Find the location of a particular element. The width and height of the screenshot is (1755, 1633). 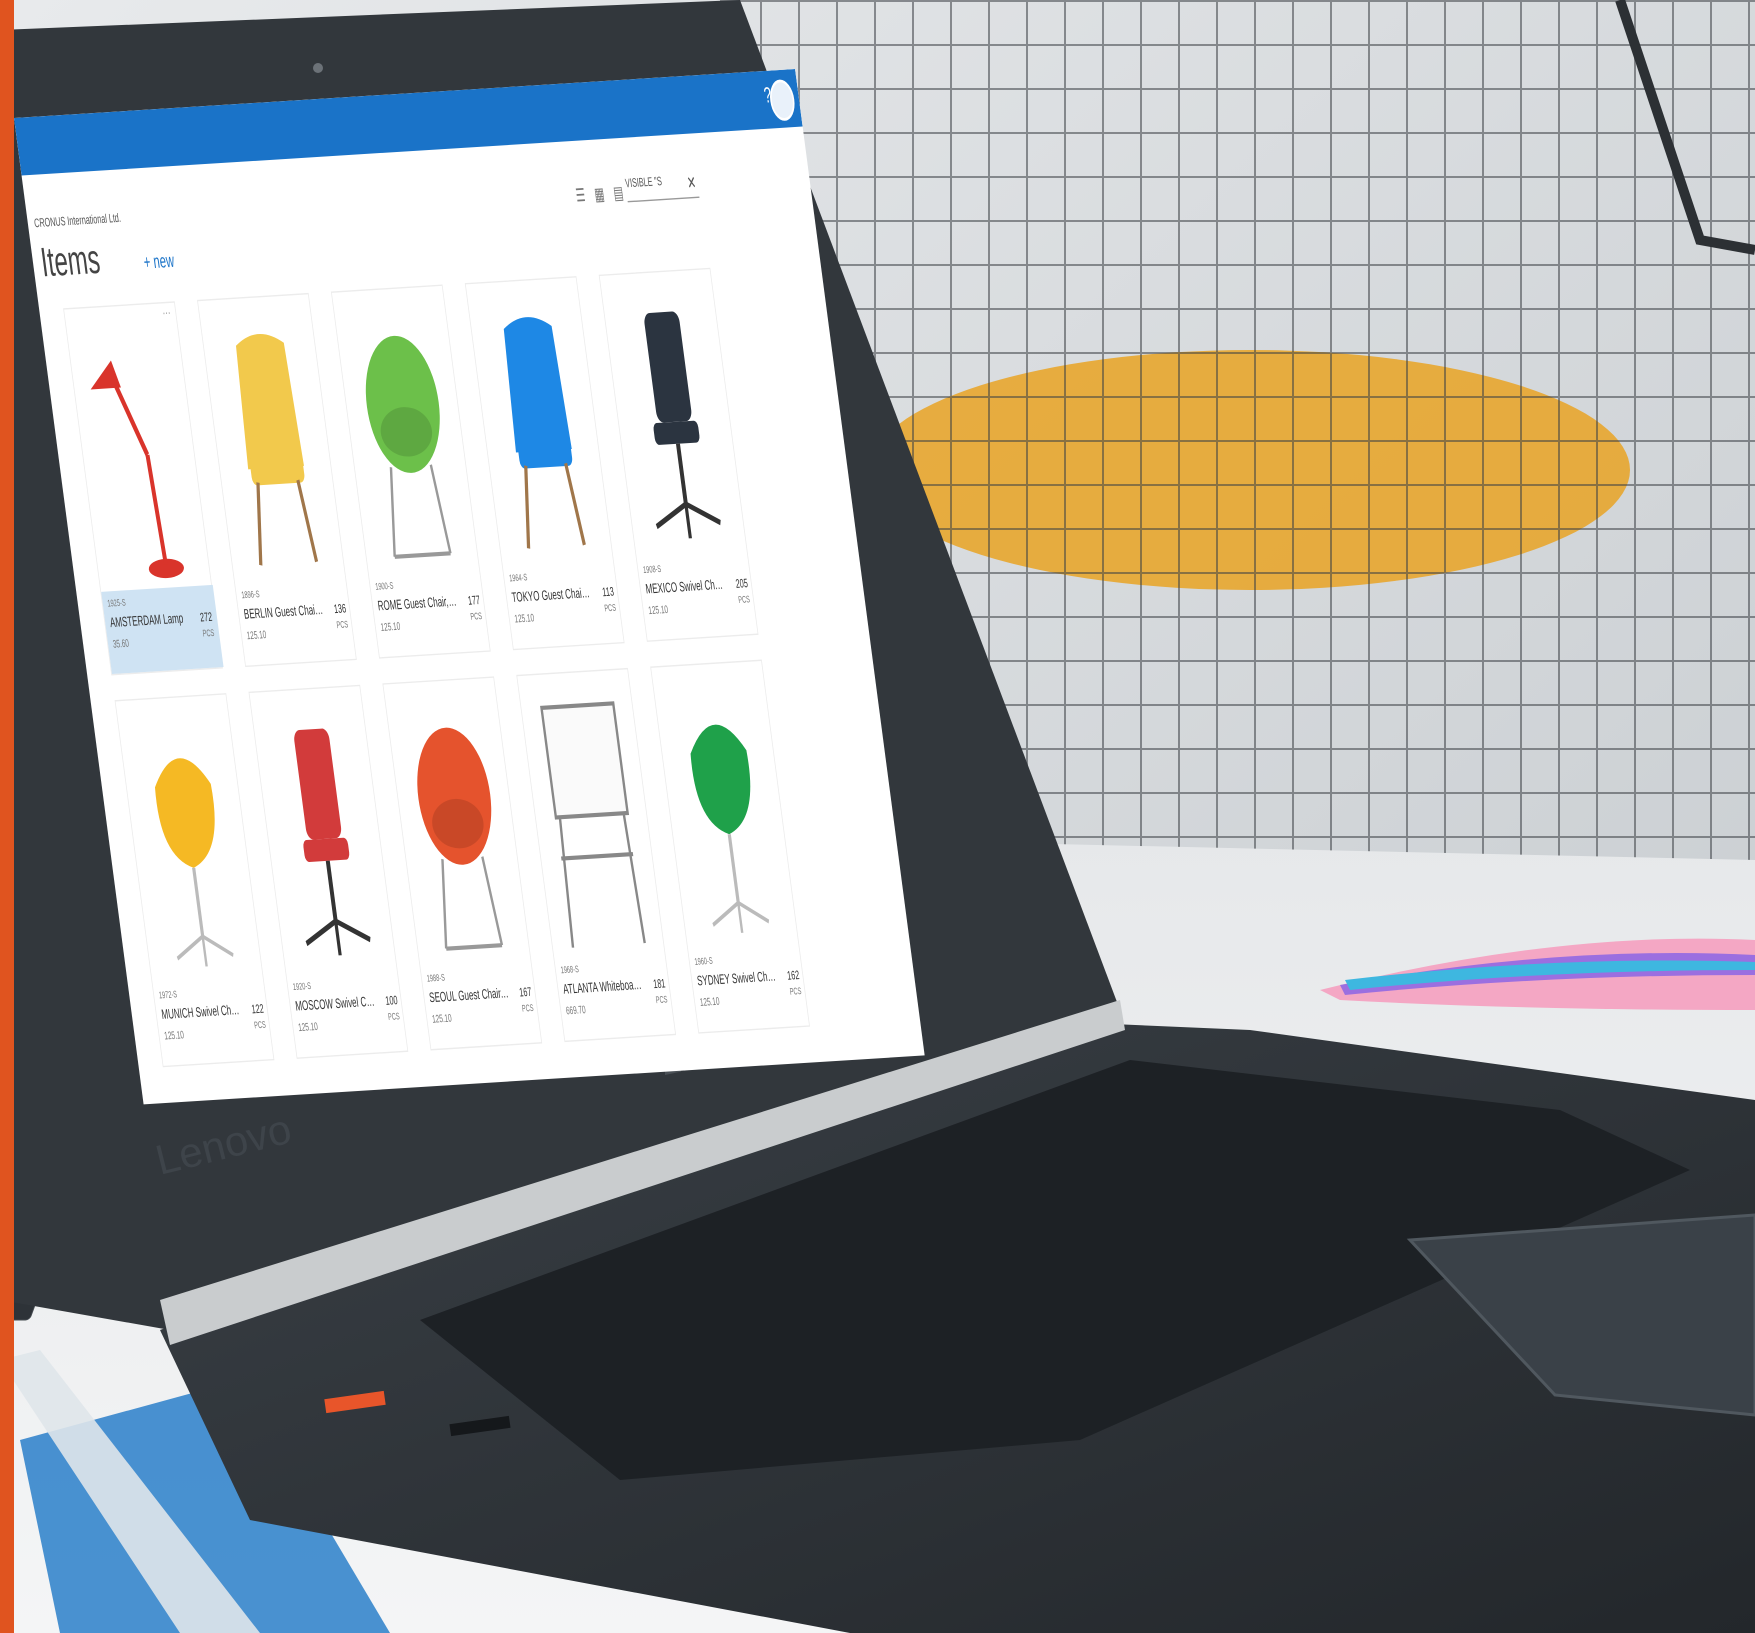

item-description: ROME Guest Chair, green is located at coordinates (417, 604).